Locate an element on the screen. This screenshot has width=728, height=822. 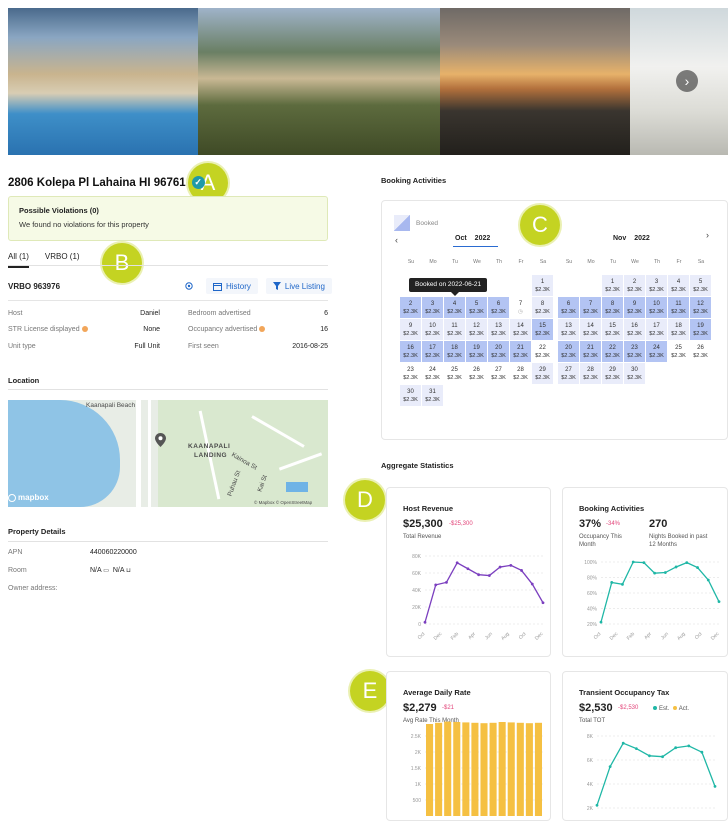
calendar-day: 7 ◷ is located at coordinates (520, 307).